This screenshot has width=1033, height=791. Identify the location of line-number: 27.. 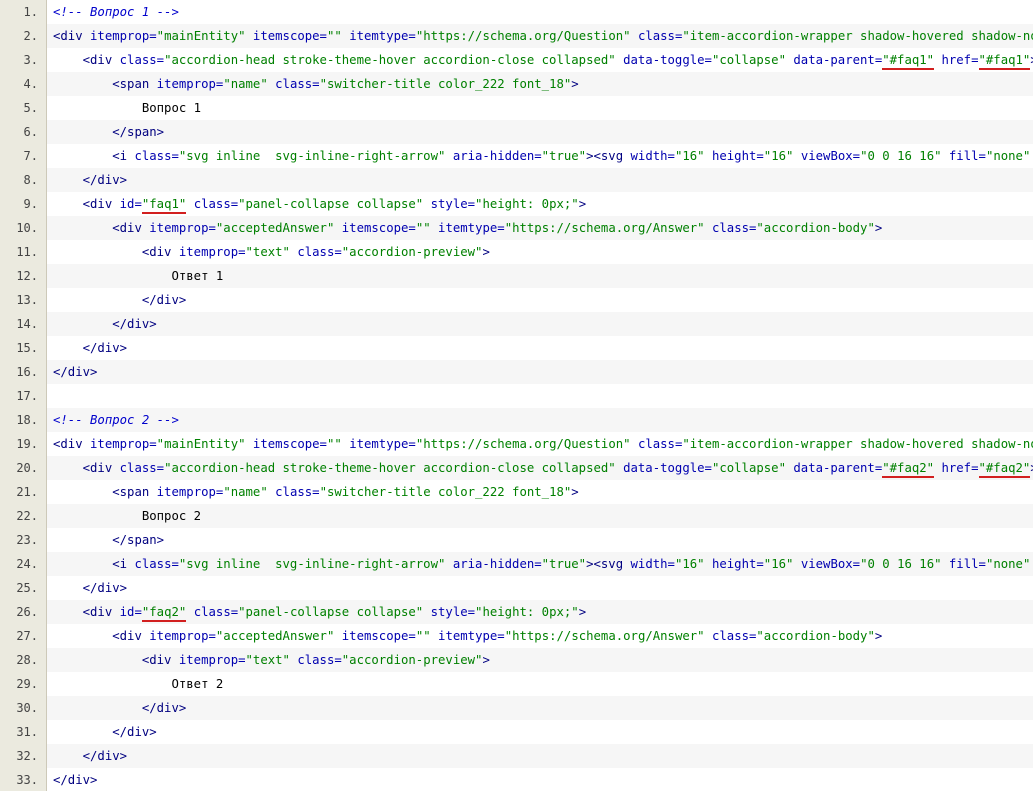
(27, 636).